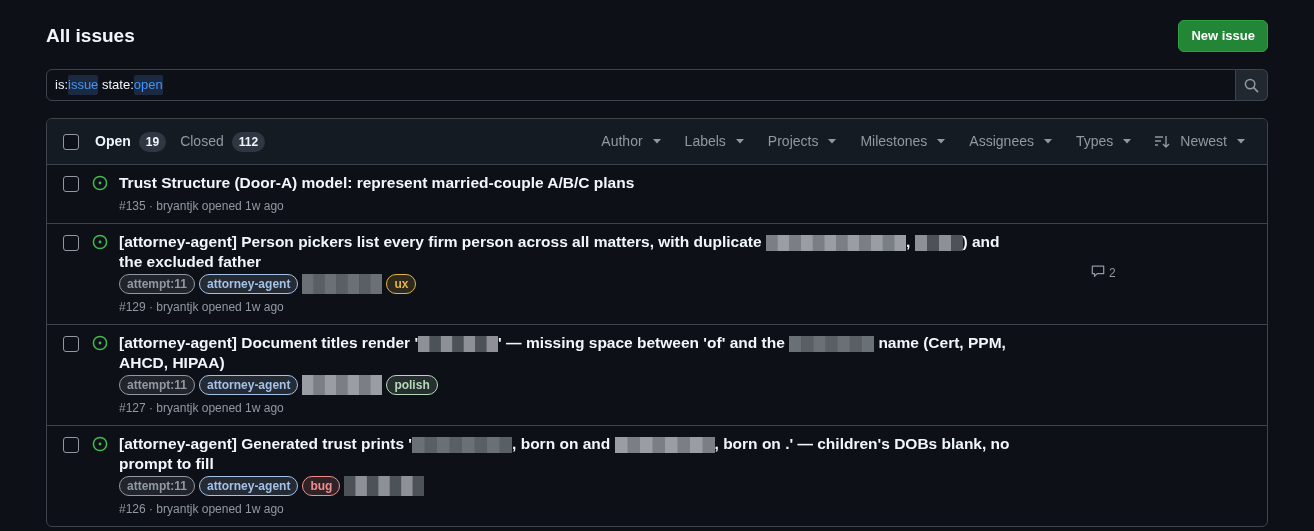  Describe the element at coordinates (903, 141) in the screenshot. I see `filter-dropdown: Milestones` at that location.